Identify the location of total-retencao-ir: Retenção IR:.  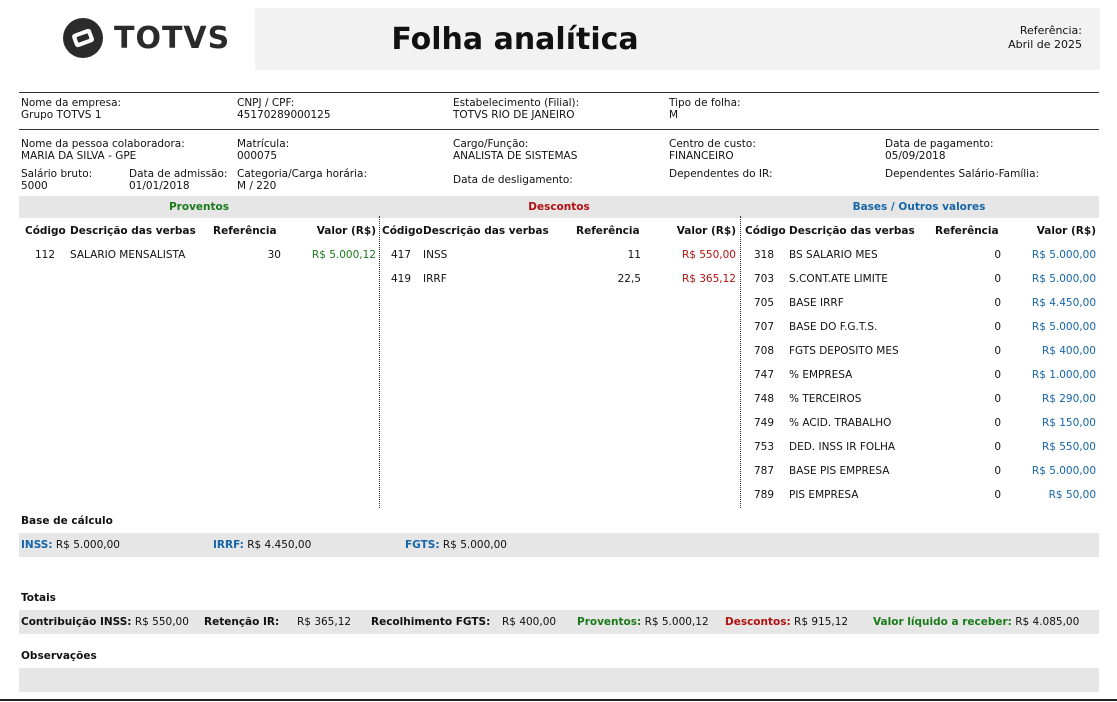
(241, 622).